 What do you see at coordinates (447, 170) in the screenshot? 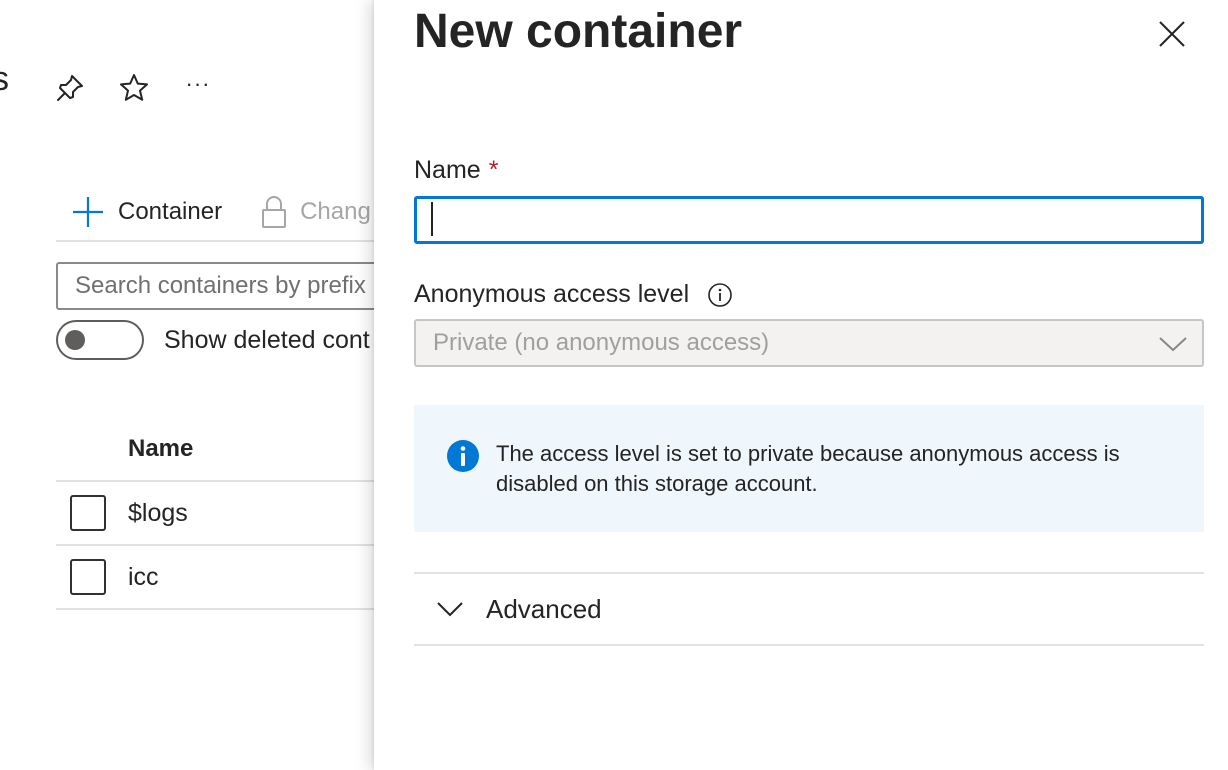
I see `name-label-text: Name` at bounding box center [447, 170].